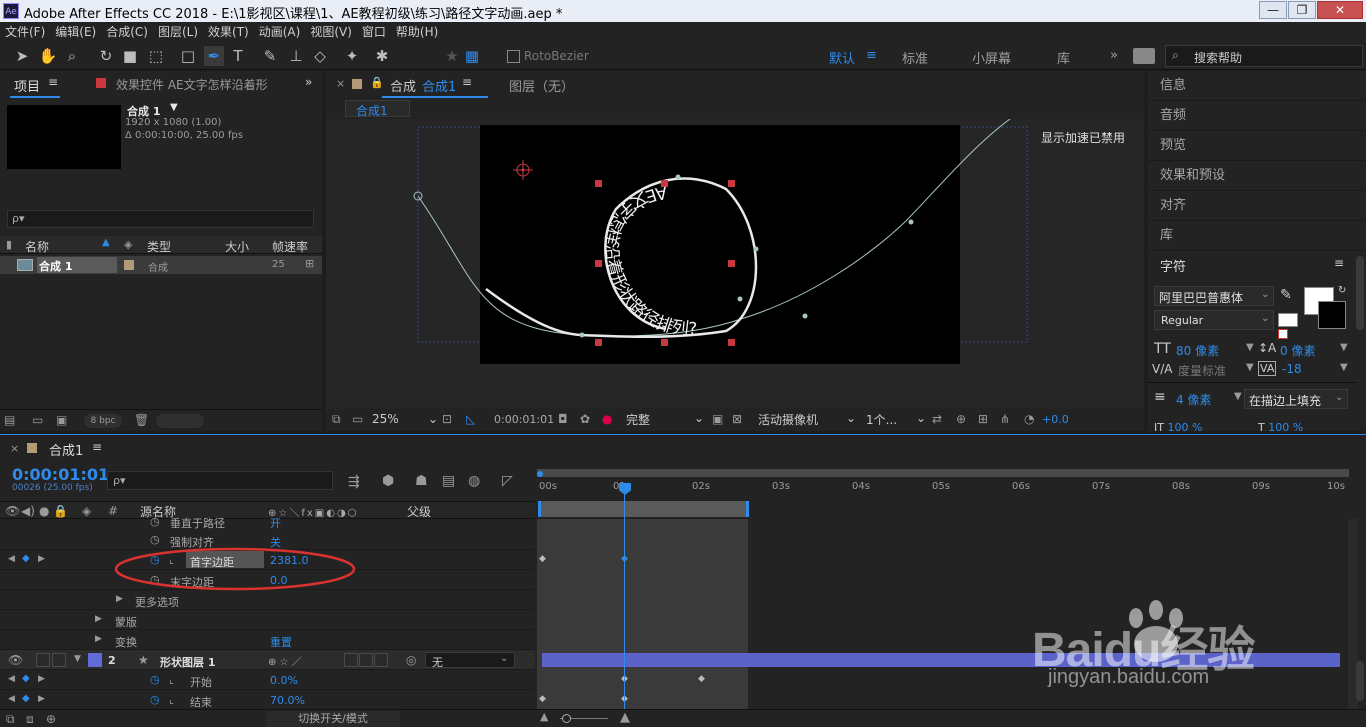  Describe the element at coordinates (1302, 10) in the screenshot. I see `maximize-button: ❐` at that location.